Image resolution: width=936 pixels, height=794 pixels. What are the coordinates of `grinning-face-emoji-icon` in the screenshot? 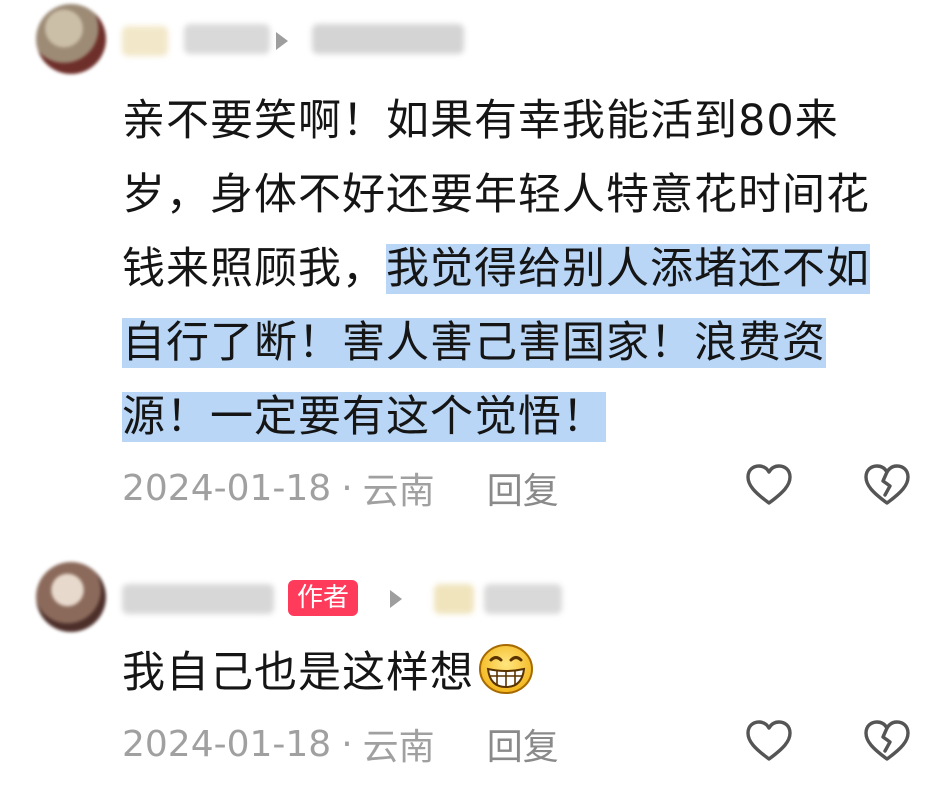 It's located at (506, 669).